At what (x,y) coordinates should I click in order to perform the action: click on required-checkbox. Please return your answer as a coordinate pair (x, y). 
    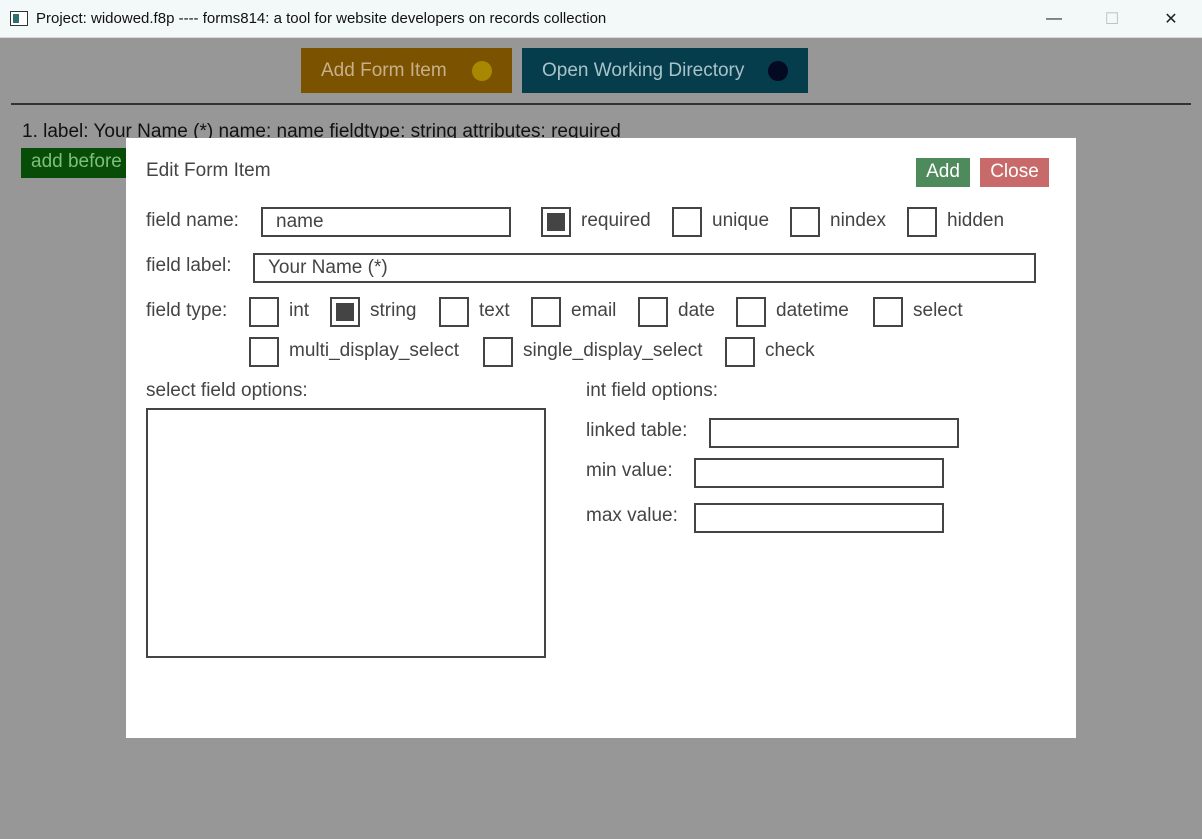
    Looking at the image, I should click on (556, 222).